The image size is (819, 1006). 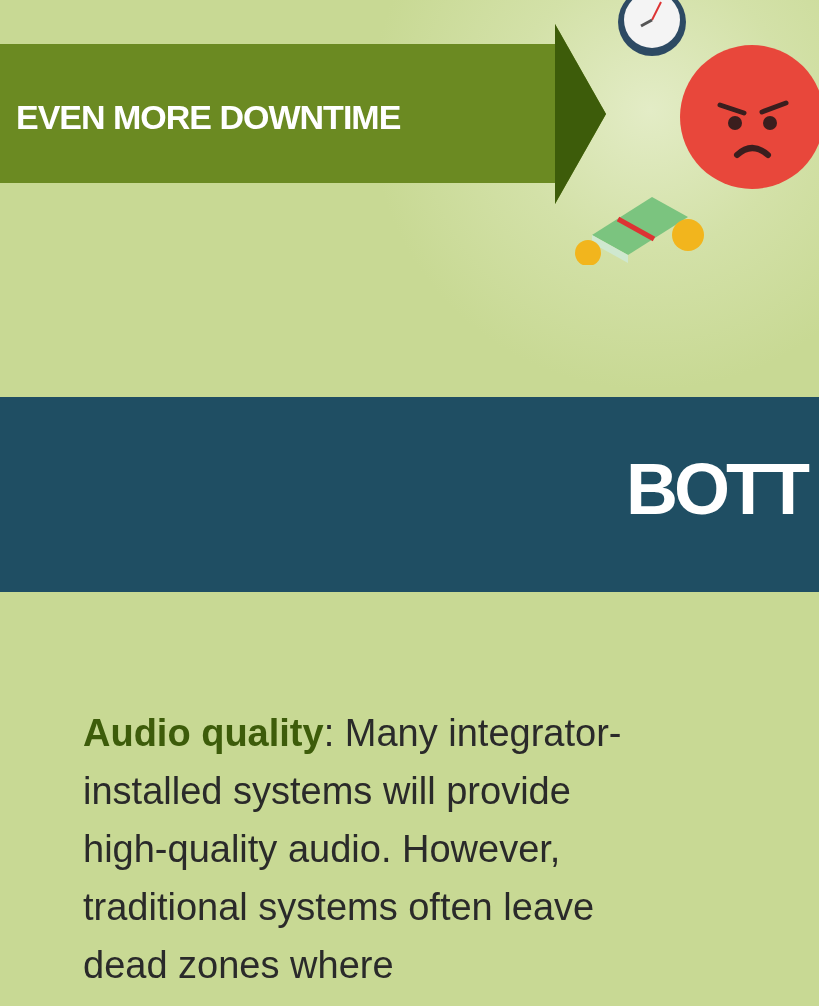 I want to click on section-heading: BOTT, so click(x=717, y=489).